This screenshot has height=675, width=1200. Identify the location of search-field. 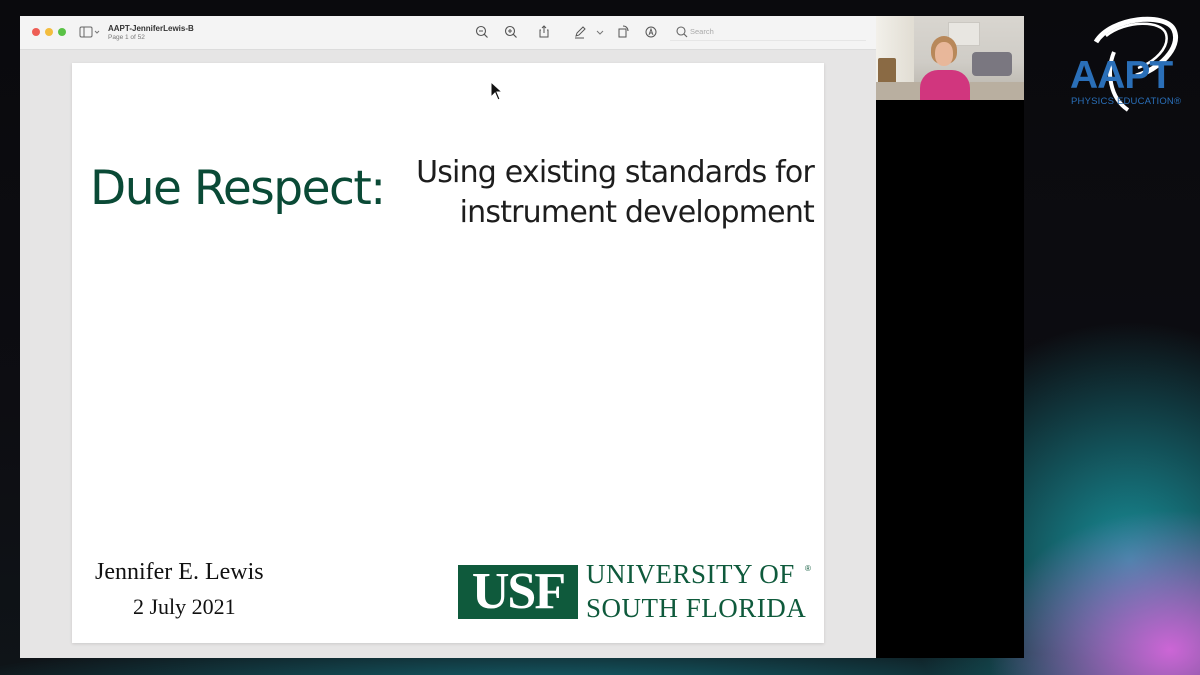
(768, 32).